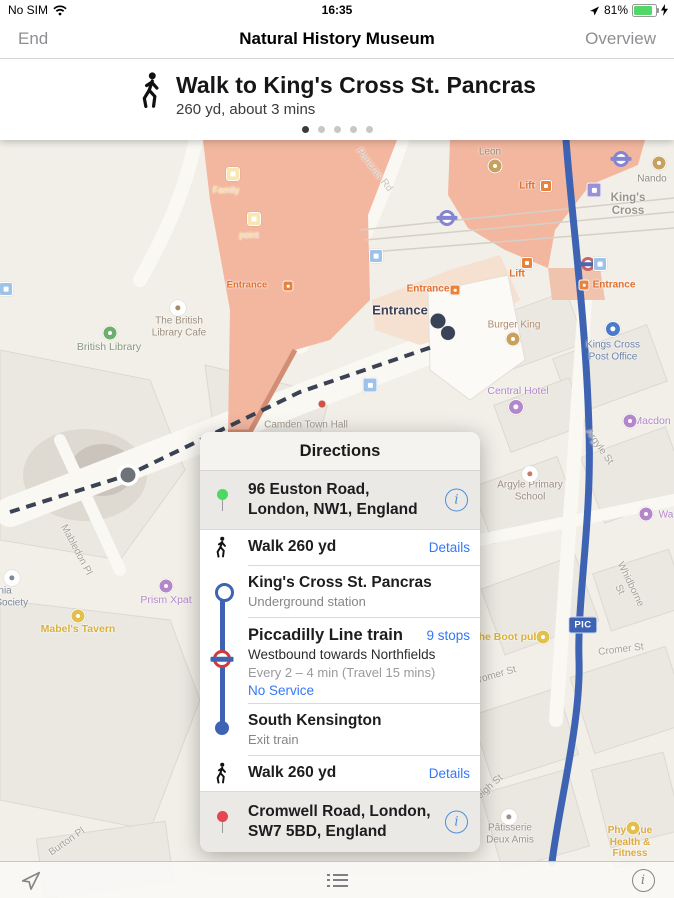  Describe the element at coordinates (339, 811) in the screenshot. I see `destination-address-line1: Cromwell Road, London,` at that location.